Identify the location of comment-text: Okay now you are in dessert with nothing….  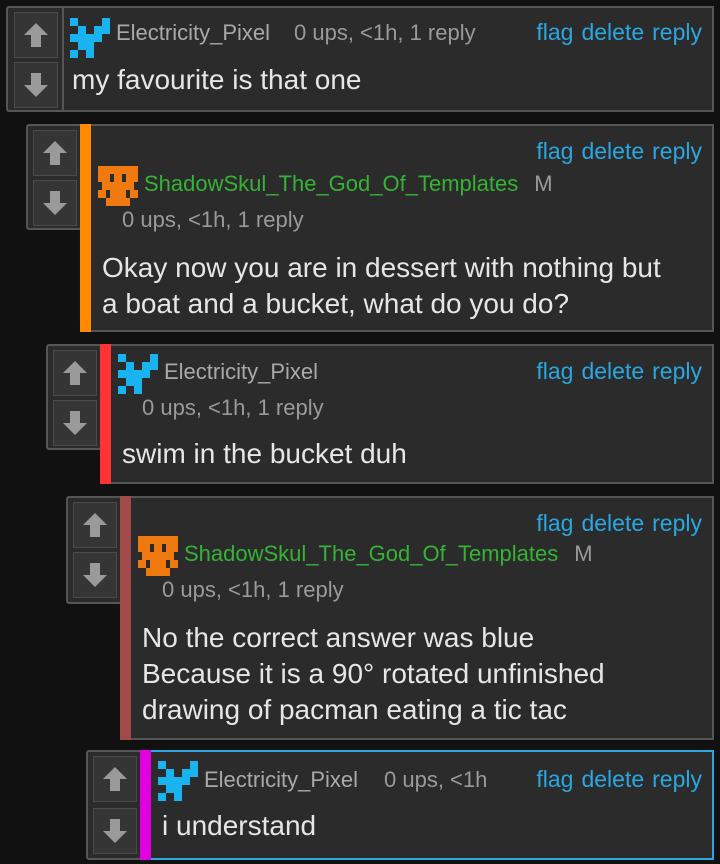
(381, 286).